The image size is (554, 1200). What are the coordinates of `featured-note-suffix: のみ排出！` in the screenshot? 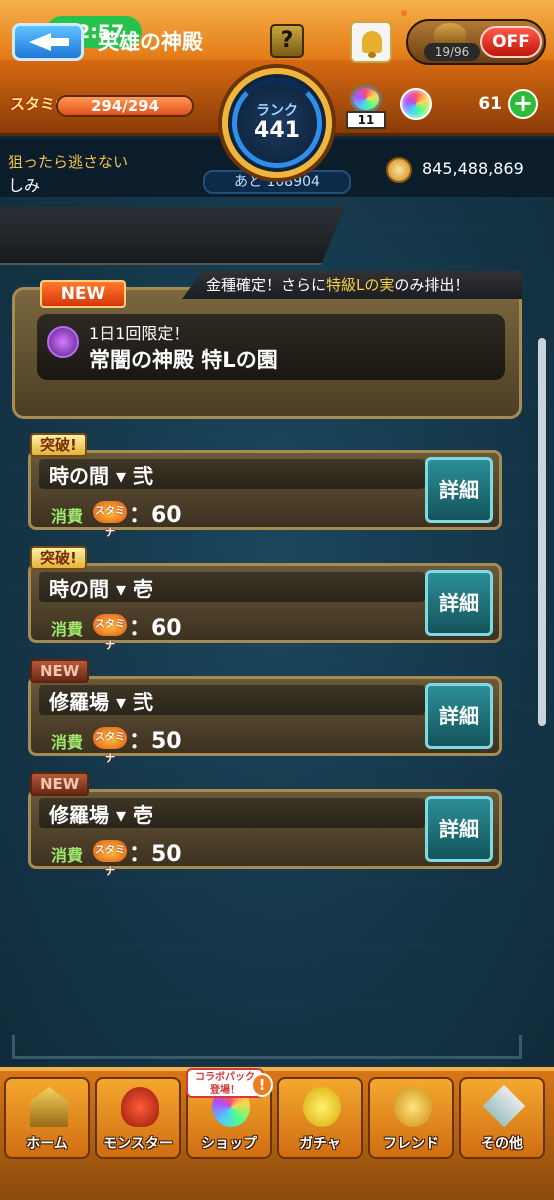 It's located at (432, 285).